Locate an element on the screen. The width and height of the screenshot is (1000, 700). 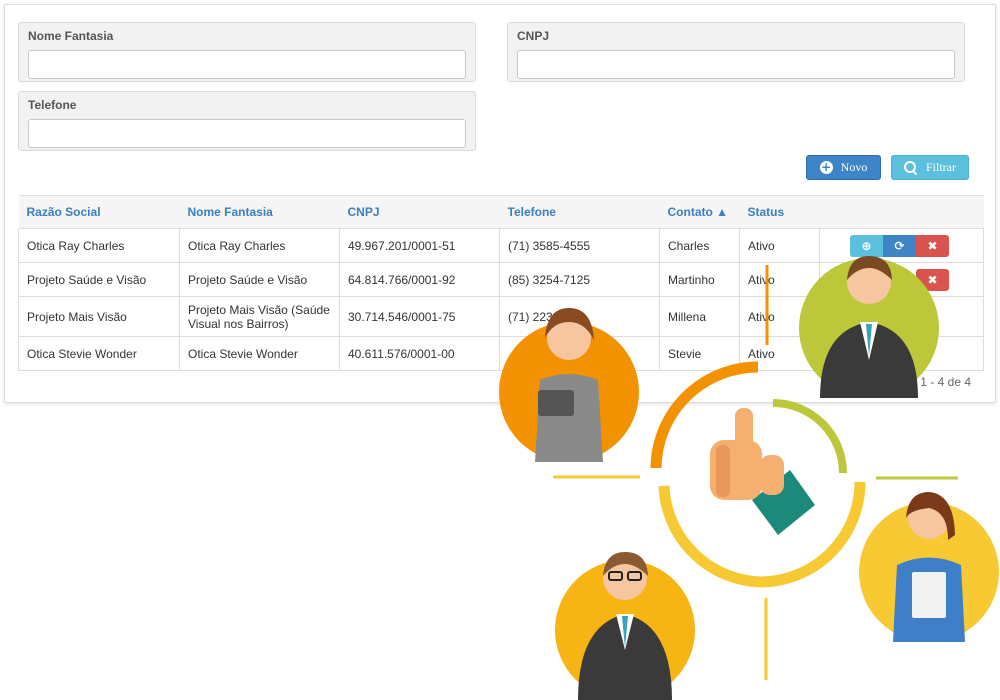
plus-circle-icon: + is located at coordinates (826, 167).